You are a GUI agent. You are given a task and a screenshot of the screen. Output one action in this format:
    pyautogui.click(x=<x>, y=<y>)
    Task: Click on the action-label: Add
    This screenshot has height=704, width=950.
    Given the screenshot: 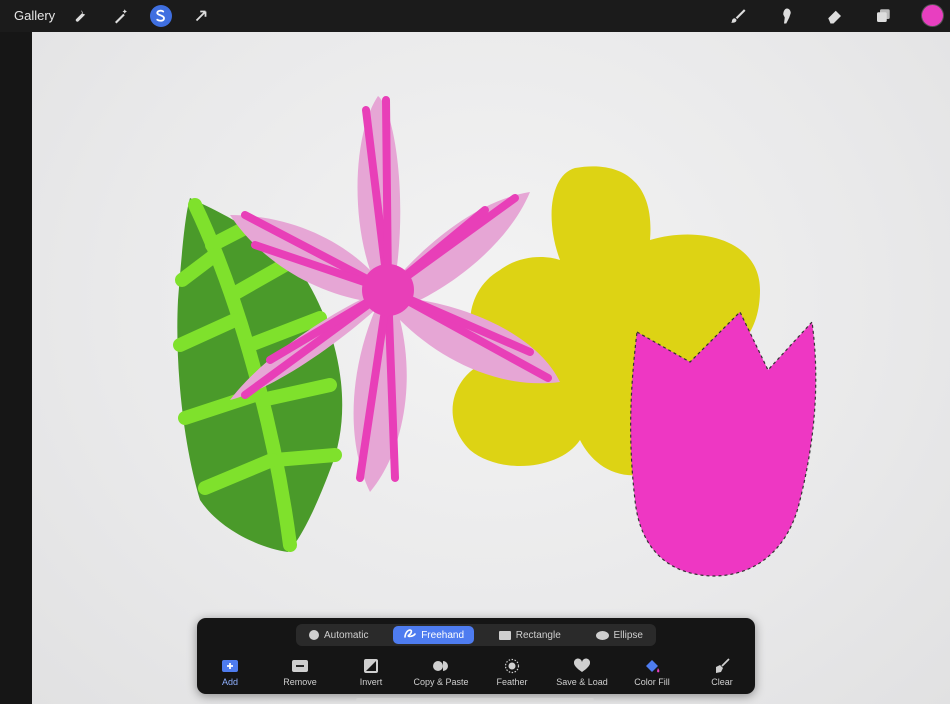 What is the action you would take?
    pyautogui.click(x=229, y=682)
    